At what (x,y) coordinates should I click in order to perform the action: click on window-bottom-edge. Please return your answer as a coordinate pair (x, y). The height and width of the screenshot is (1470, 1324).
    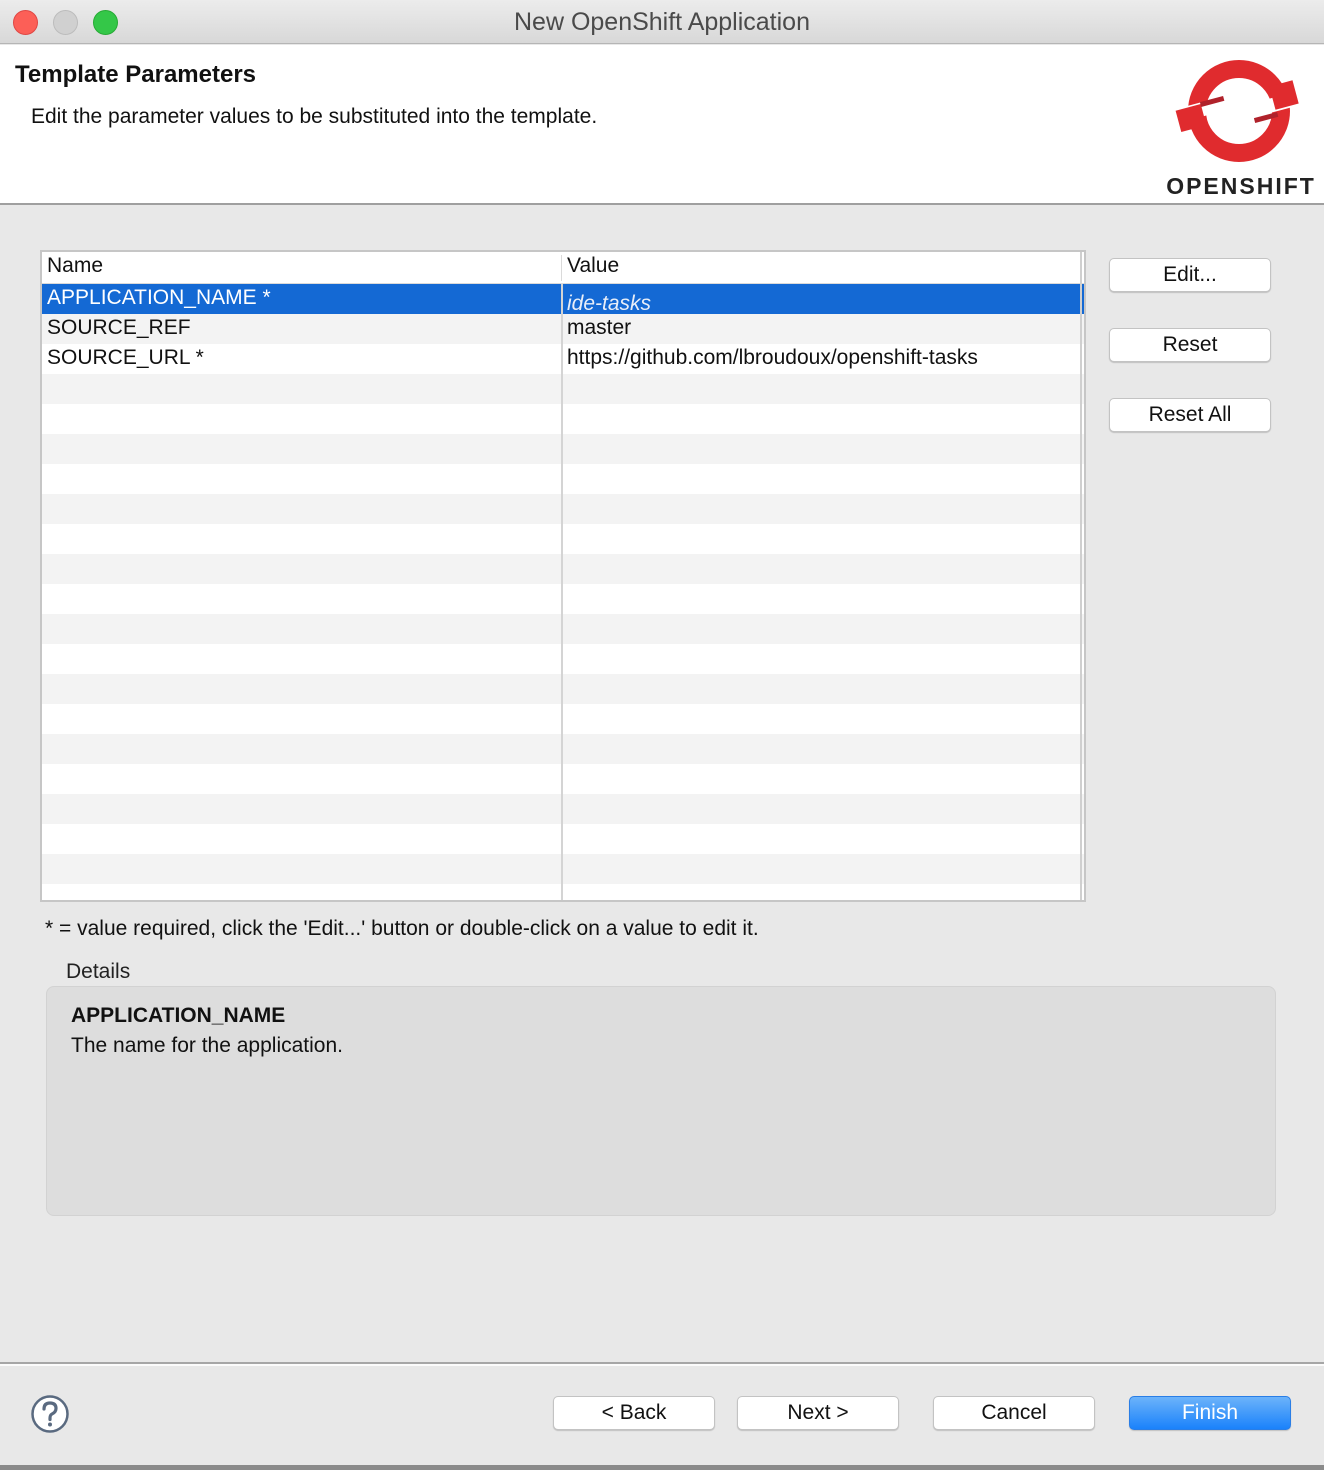
    Looking at the image, I should click on (662, 1467).